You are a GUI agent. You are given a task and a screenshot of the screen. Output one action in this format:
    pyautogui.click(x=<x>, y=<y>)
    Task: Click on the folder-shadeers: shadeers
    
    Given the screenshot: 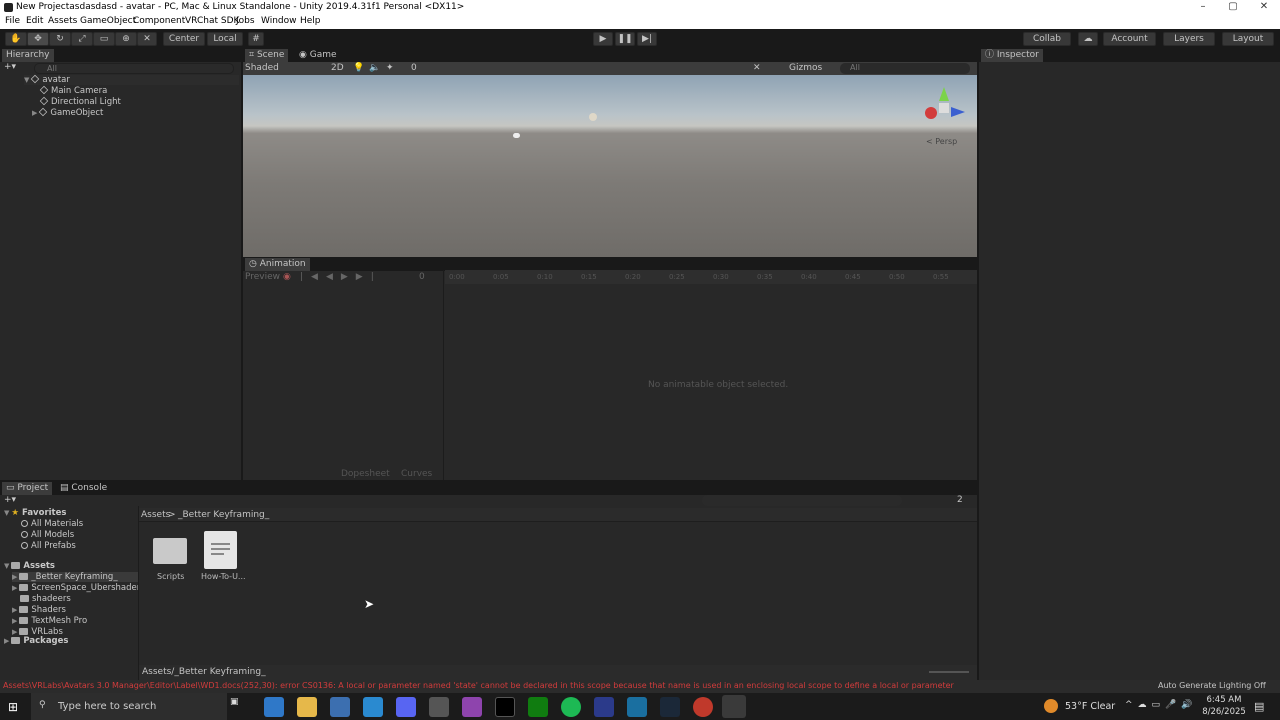 What is the action you would take?
    pyautogui.click(x=45, y=599)
    